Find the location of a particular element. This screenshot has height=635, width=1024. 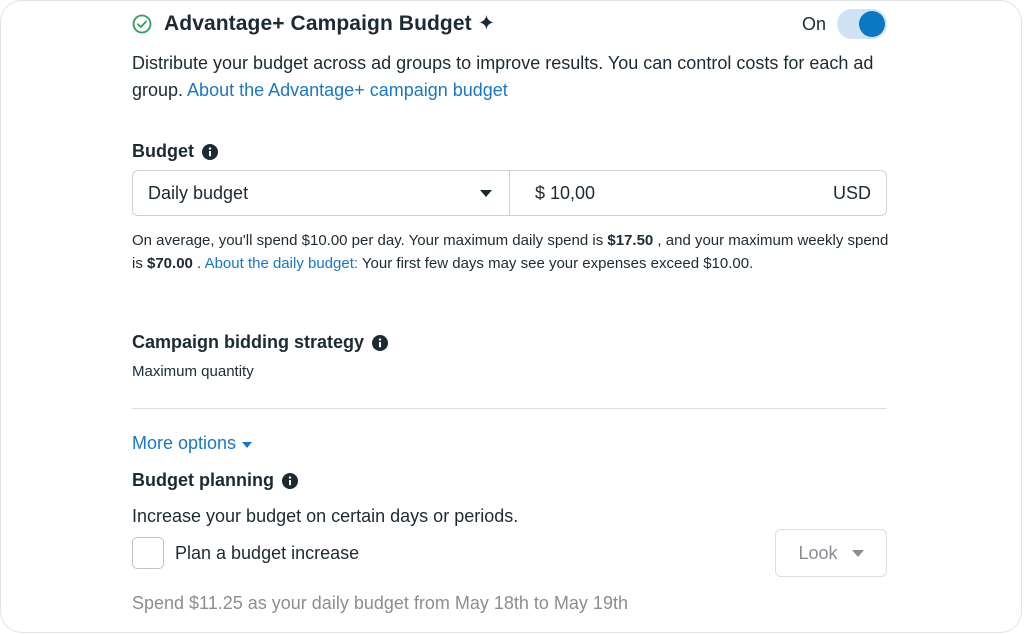

toggle-label: On is located at coordinates (814, 24).